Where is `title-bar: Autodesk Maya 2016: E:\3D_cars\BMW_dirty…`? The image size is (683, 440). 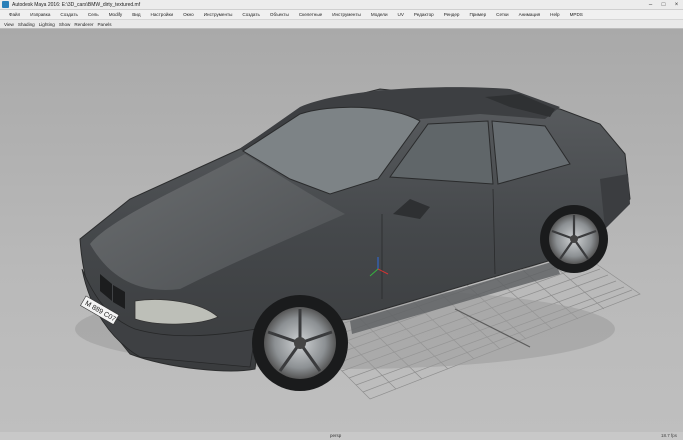 title-bar: Autodesk Maya 2016: E:\3D_cars\BMW_dirty… is located at coordinates (341, 5).